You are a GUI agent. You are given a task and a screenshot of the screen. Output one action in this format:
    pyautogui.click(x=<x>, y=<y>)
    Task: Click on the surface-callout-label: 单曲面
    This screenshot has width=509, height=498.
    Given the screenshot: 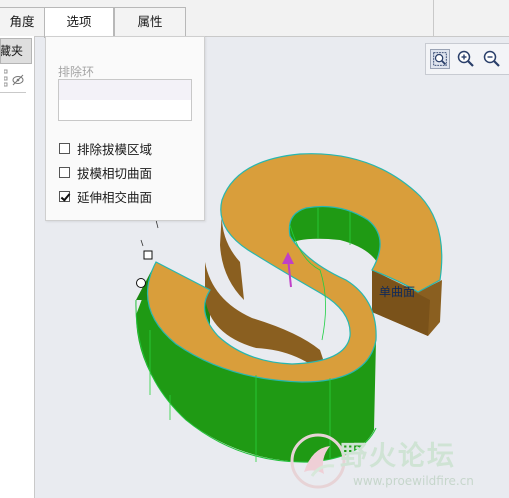 What is the action you would take?
    pyautogui.click(x=397, y=291)
    